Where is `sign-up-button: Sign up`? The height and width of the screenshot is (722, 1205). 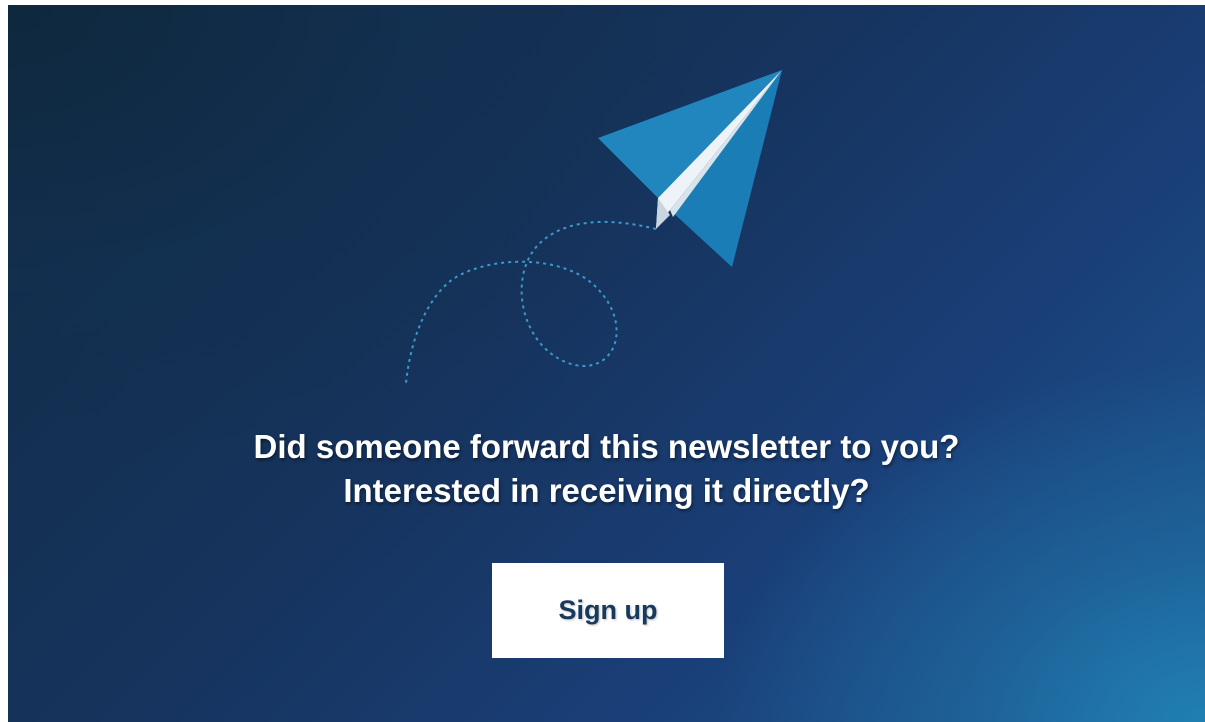
sign-up-button: Sign up is located at coordinates (608, 610).